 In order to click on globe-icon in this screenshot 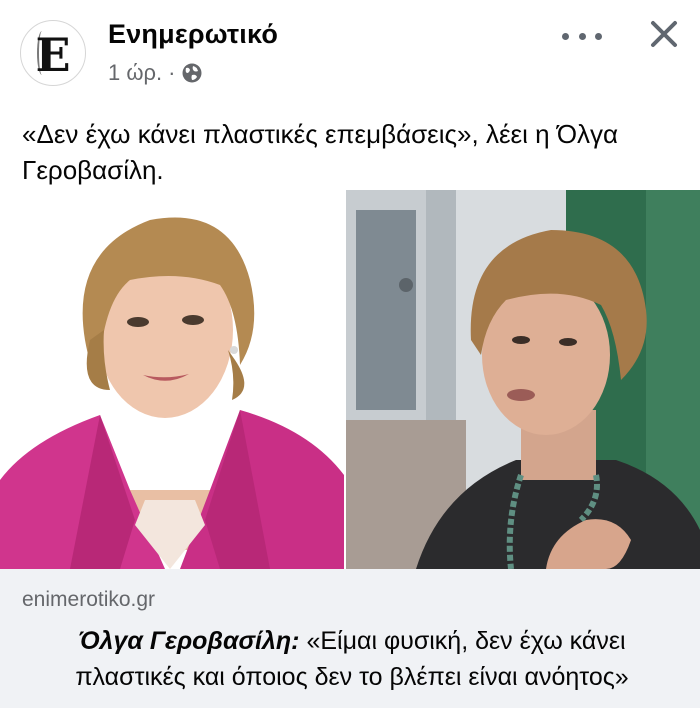, I will do `click(192, 73)`.